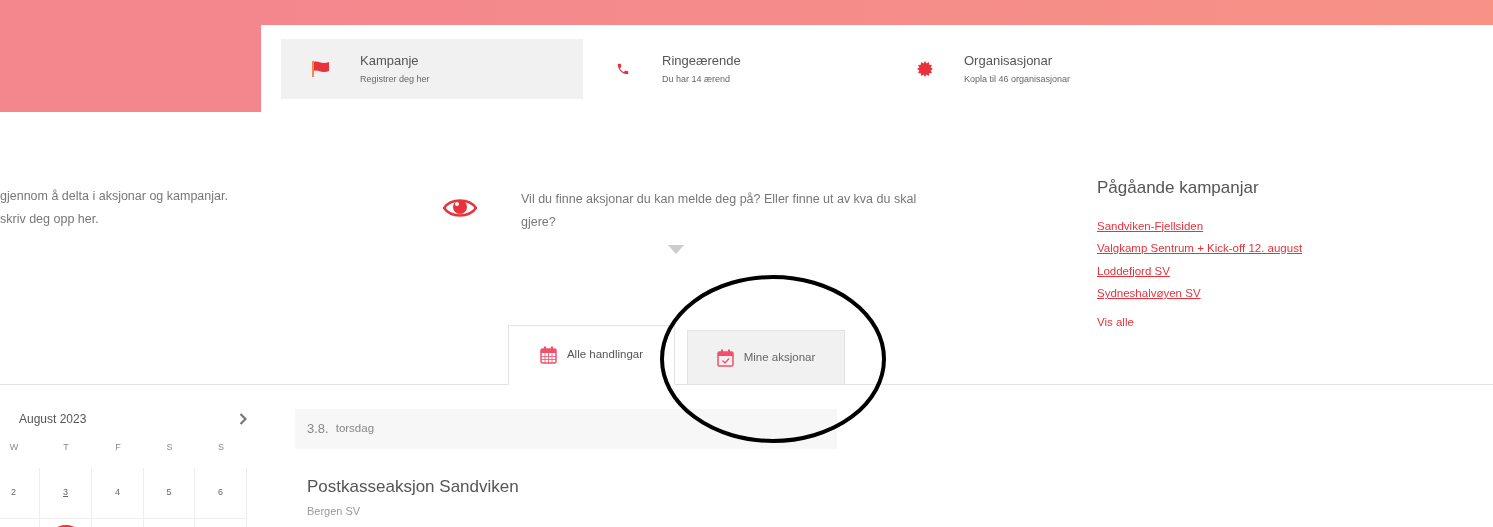  I want to click on campaign-link: Sydneshalvøyen SV, so click(1149, 293).